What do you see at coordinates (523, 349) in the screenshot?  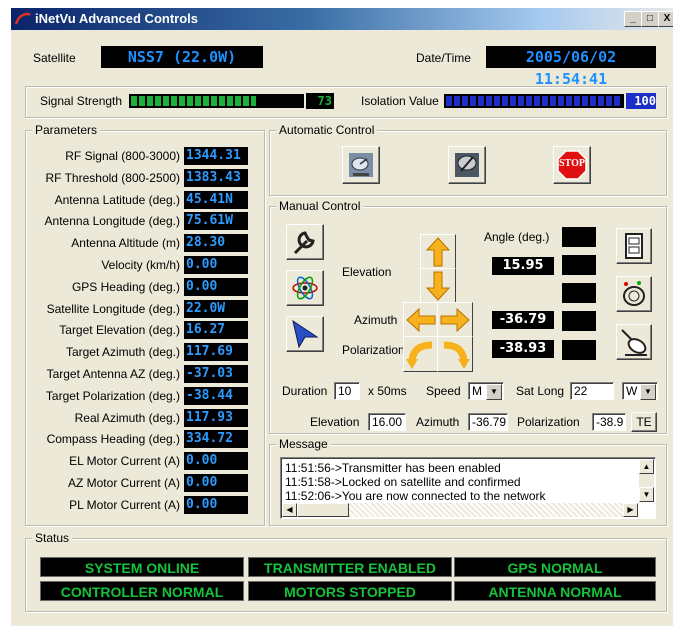 I see `polarization-angle-display: -38.93` at bounding box center [523, 349].